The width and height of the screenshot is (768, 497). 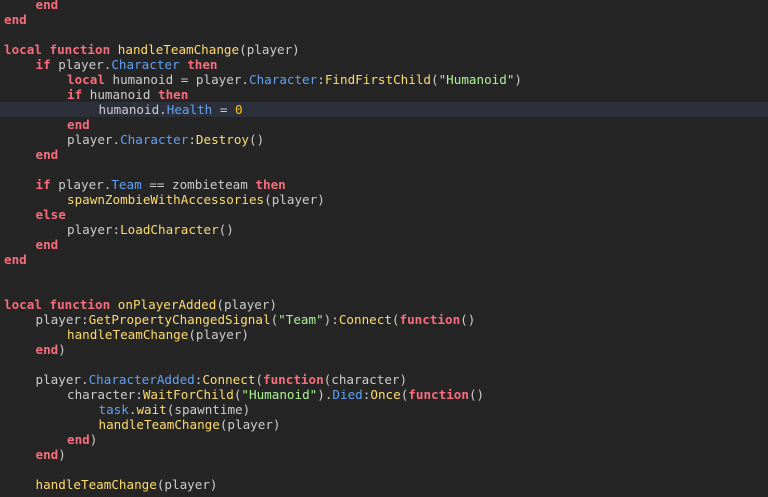 What do you see at coordinates (347, 394) in the screenshot?
I see `code-token: Died` at bounding box center [347, 394].